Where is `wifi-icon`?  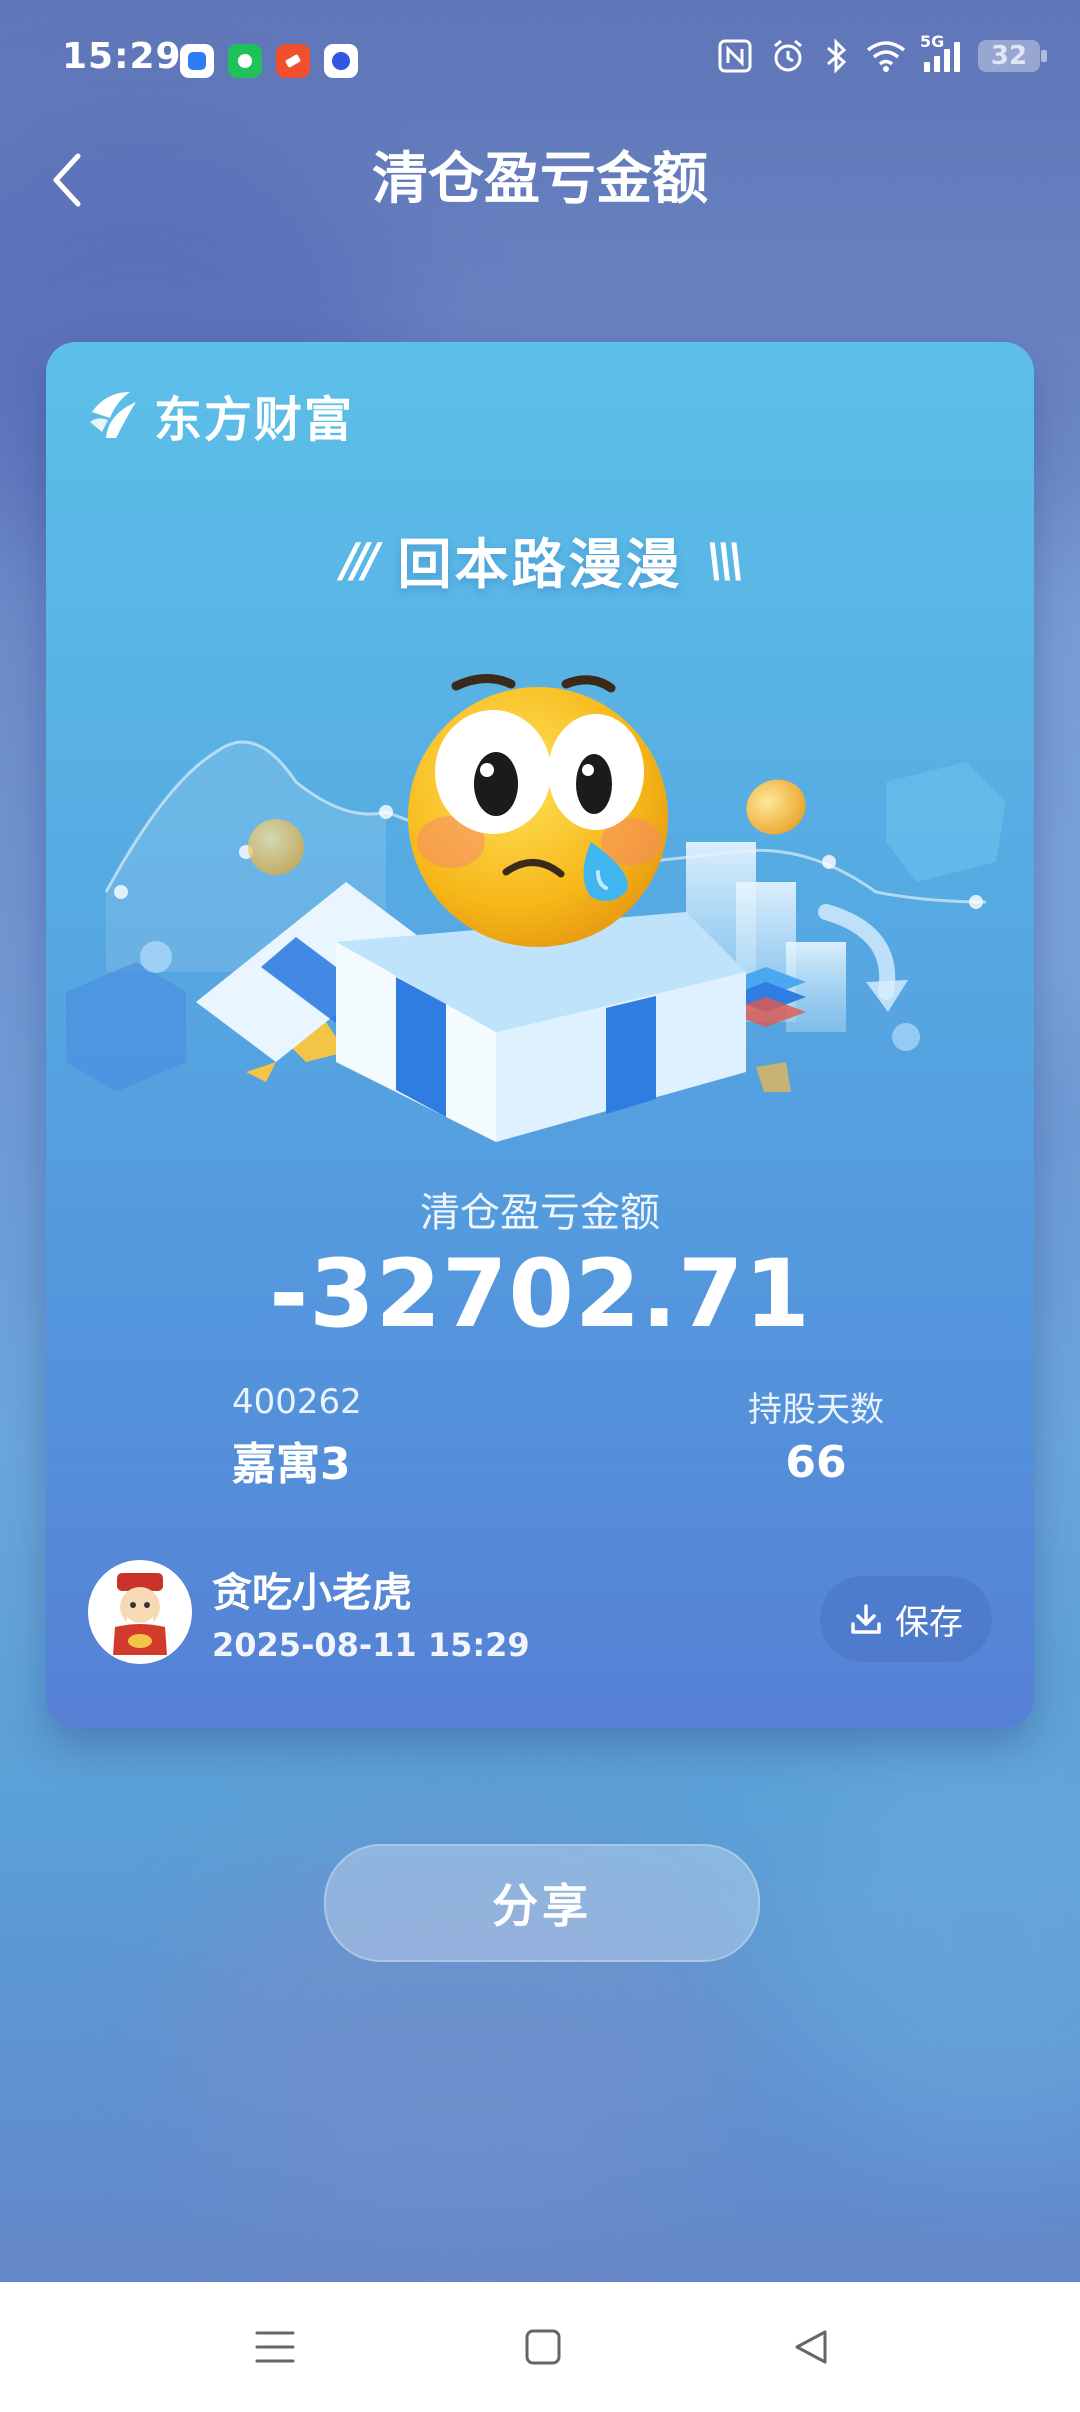
wifi-icon is located at coordinates (886, 56).